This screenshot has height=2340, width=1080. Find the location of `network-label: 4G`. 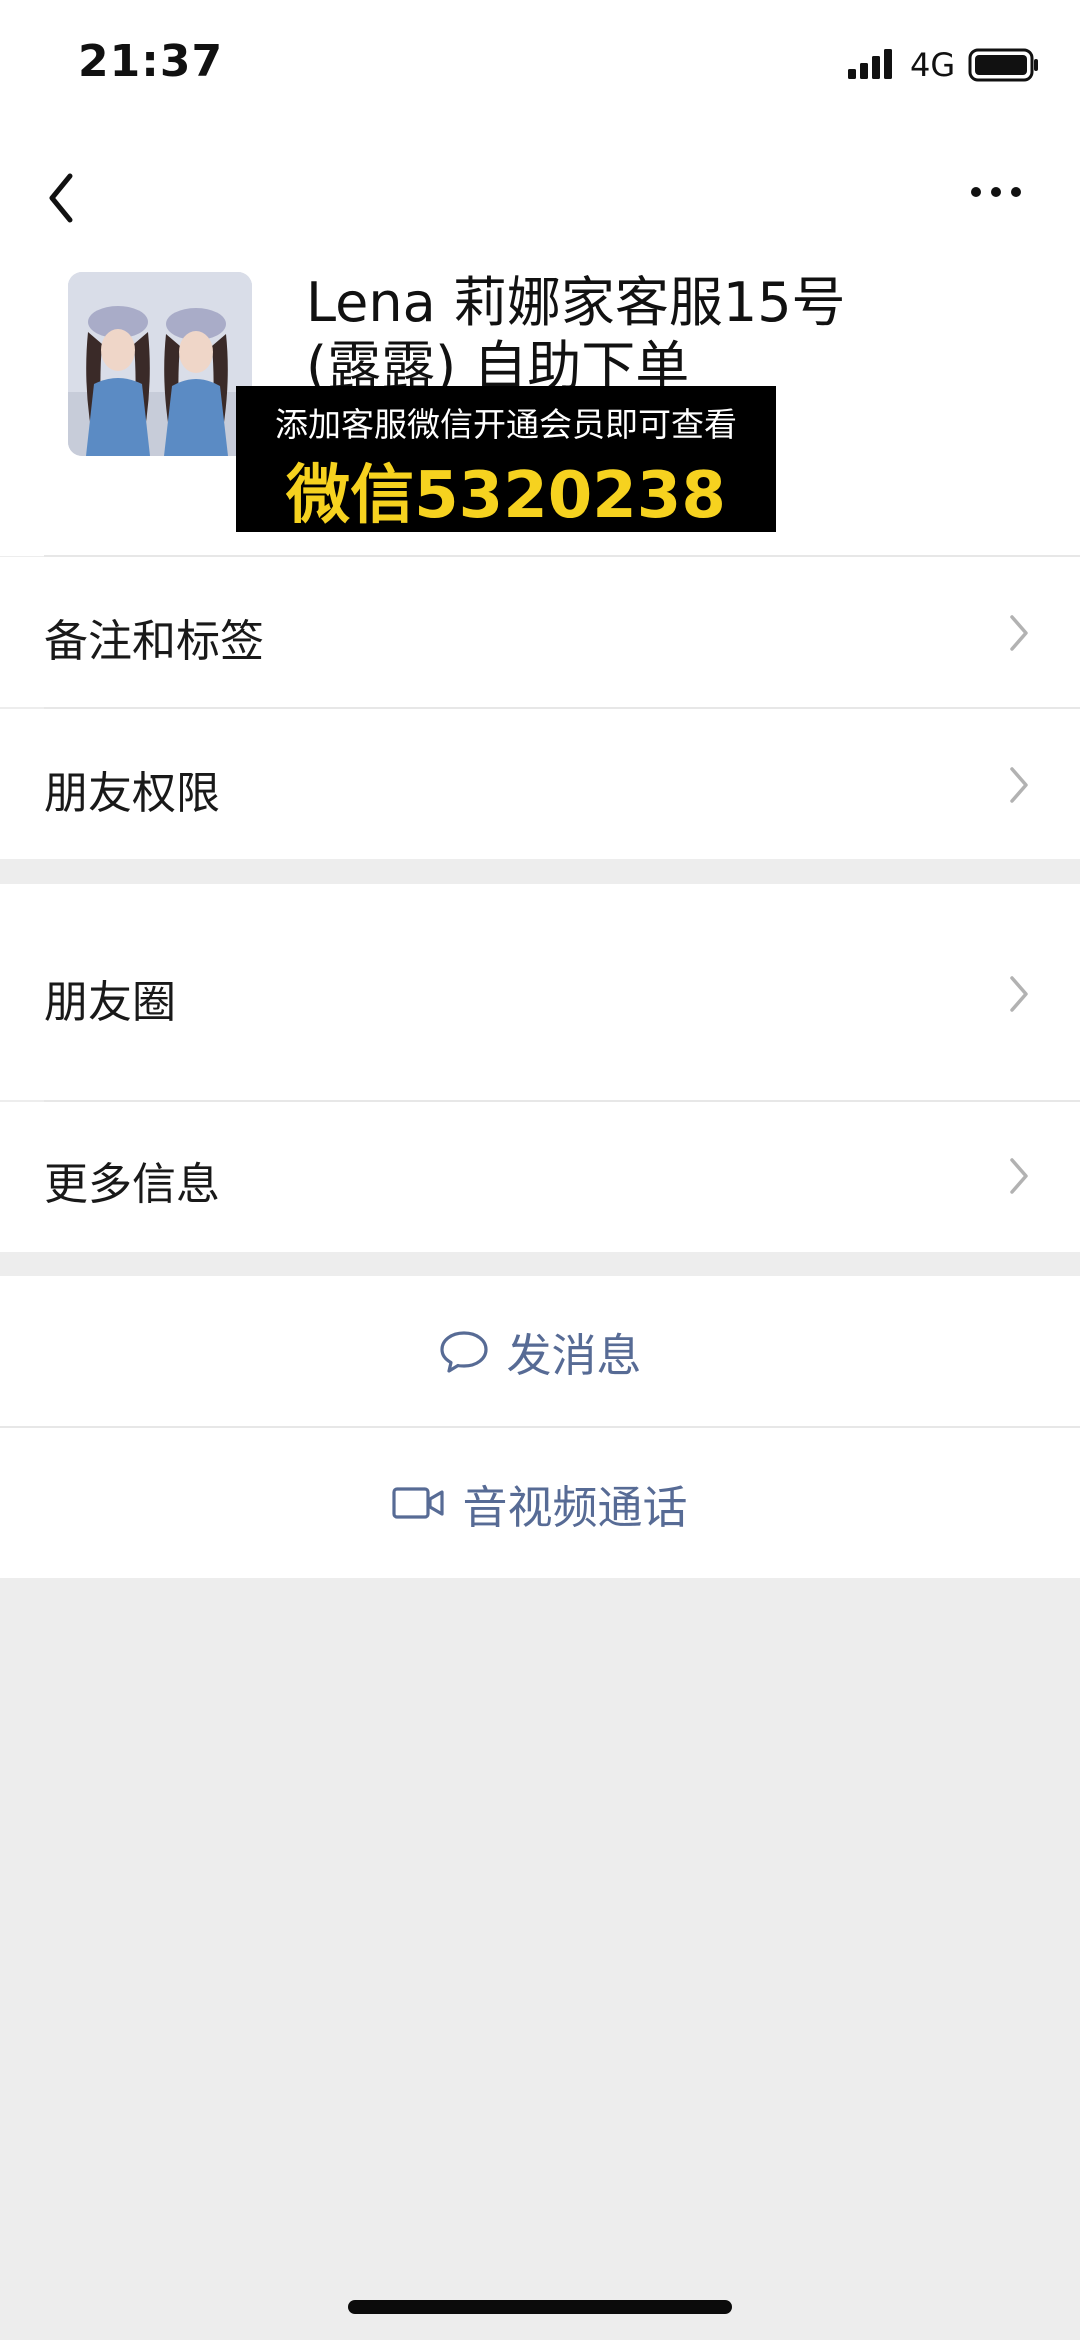

network-label: 4G is located at coordinates (933, 65).